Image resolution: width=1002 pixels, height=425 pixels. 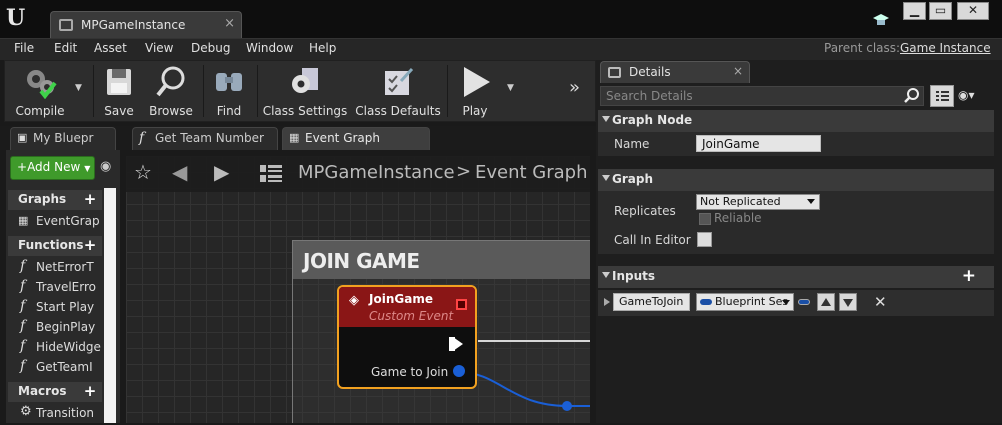 What do you see at coordinates (110, 48) in the screenshot?
I see `menu-asset: Asset` at bounding box center [110, 48].